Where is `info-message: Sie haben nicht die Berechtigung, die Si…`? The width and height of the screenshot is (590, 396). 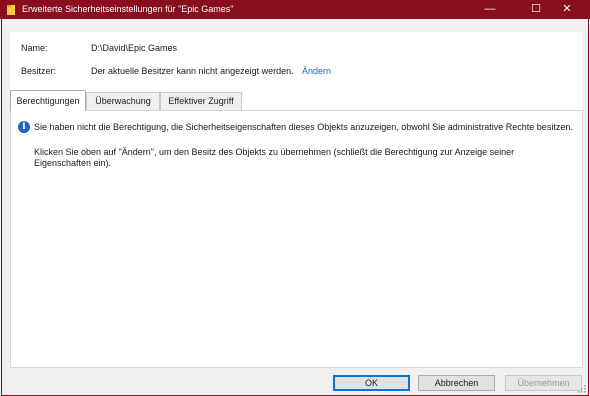
info-message: Sie haben nicht die Berechtigung, die Si… is located at coordinates (303, 127).